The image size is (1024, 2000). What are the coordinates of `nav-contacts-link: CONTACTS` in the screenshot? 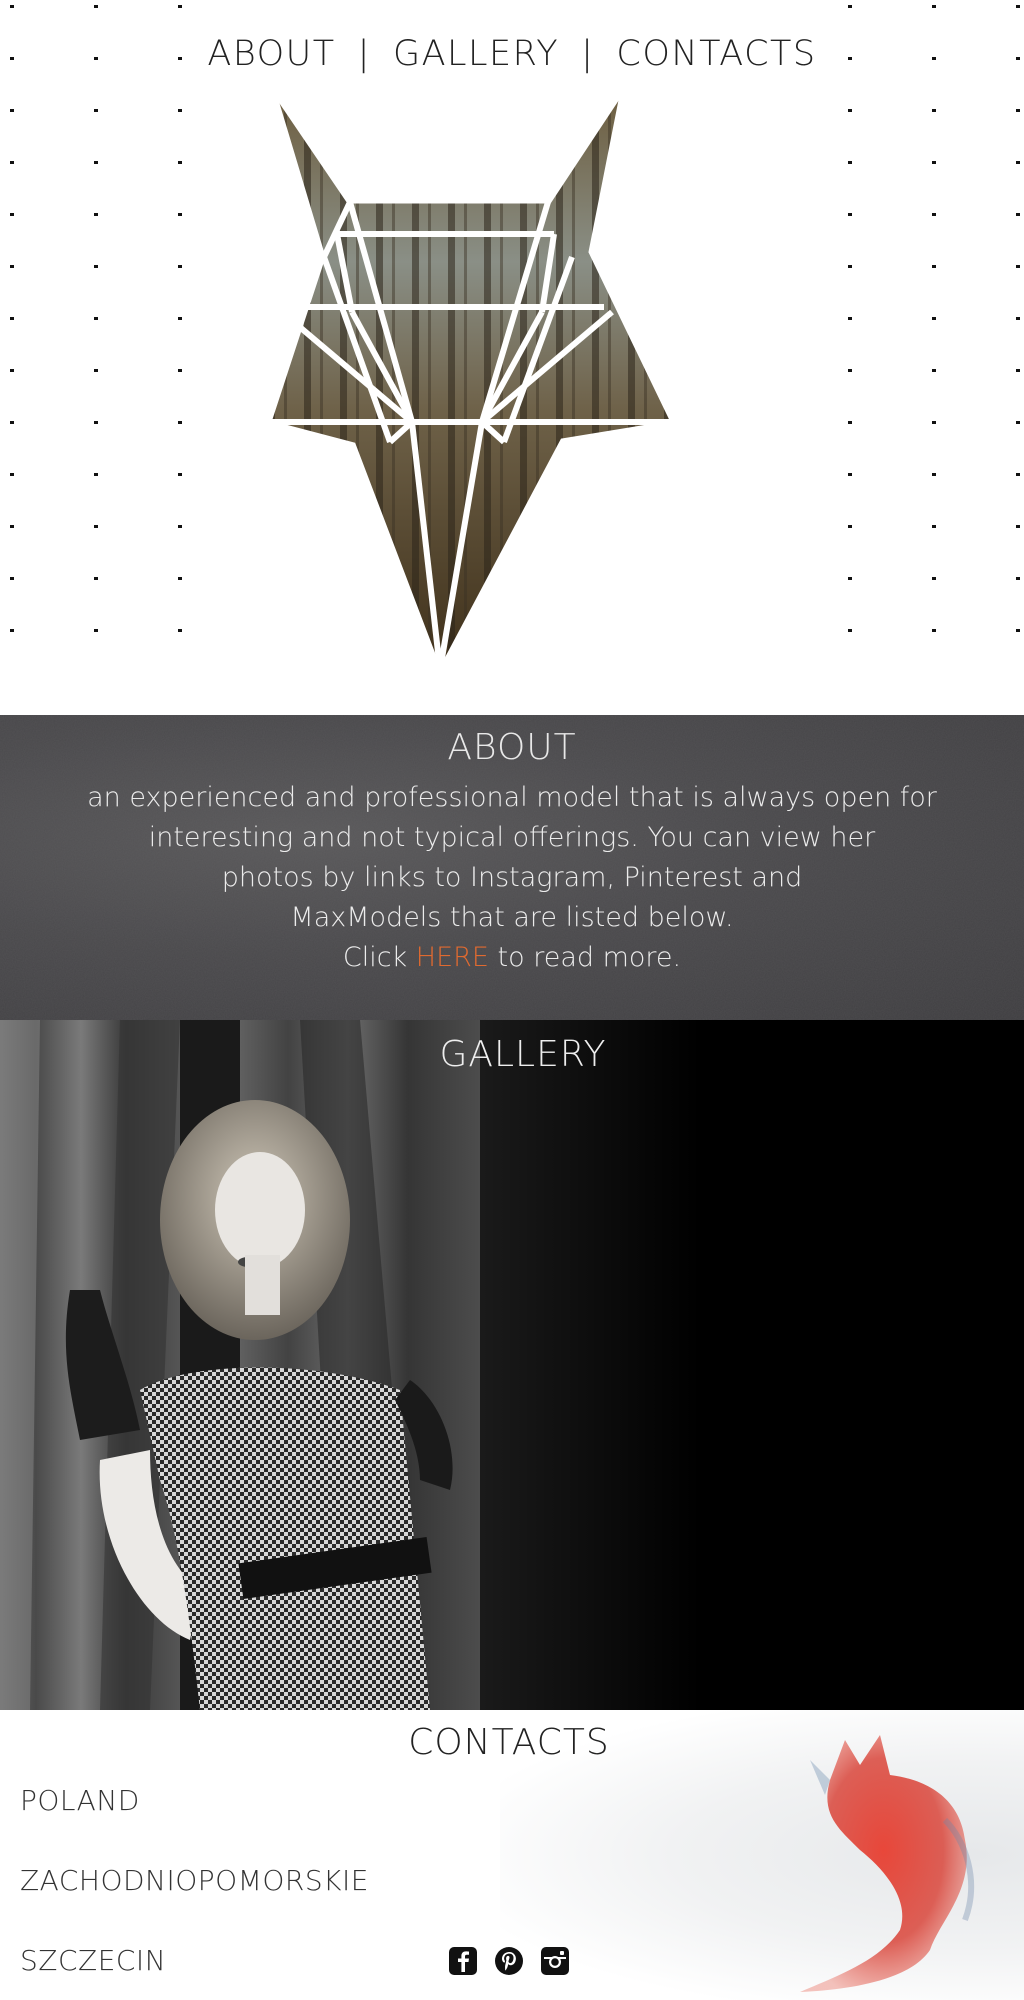 It's located at (716, 54).